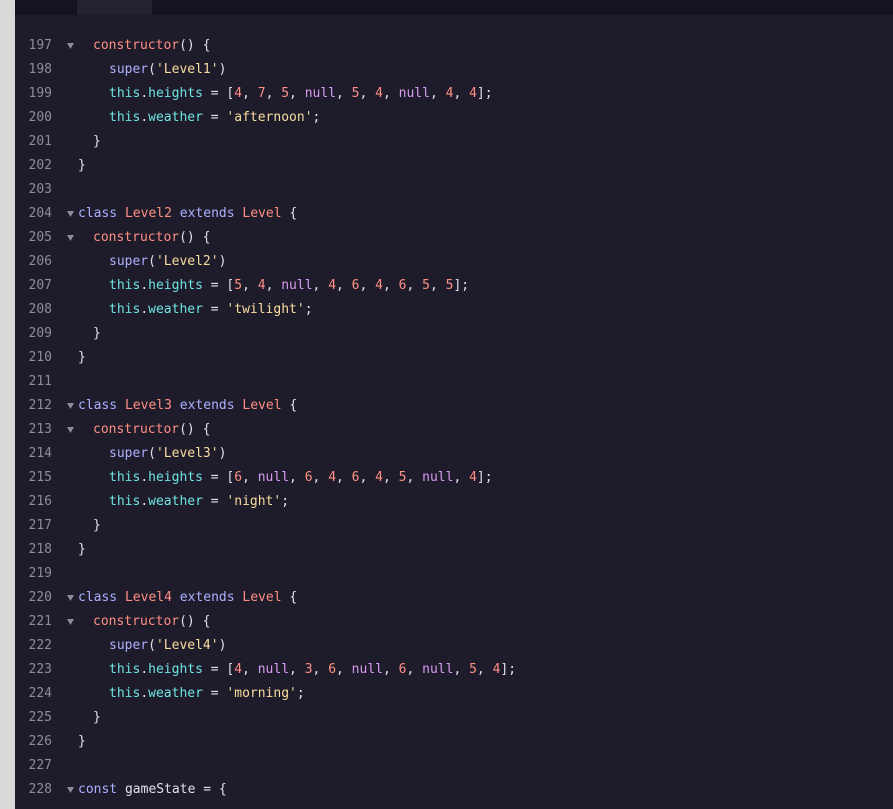 The image size is (893, 809). What do you see at coordinates (454, 574) in the screenshot?
I see `code-line: 219` at bounding box center [454, 574].